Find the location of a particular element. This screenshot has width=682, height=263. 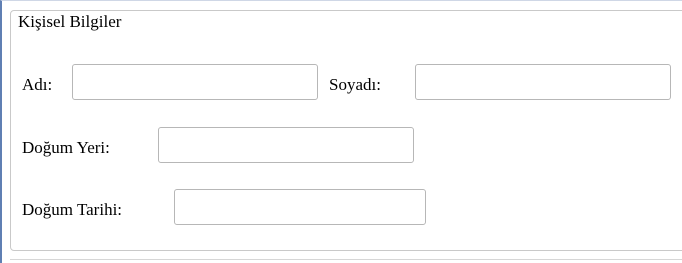

bottom-divider is located at coordinates (346, 259).